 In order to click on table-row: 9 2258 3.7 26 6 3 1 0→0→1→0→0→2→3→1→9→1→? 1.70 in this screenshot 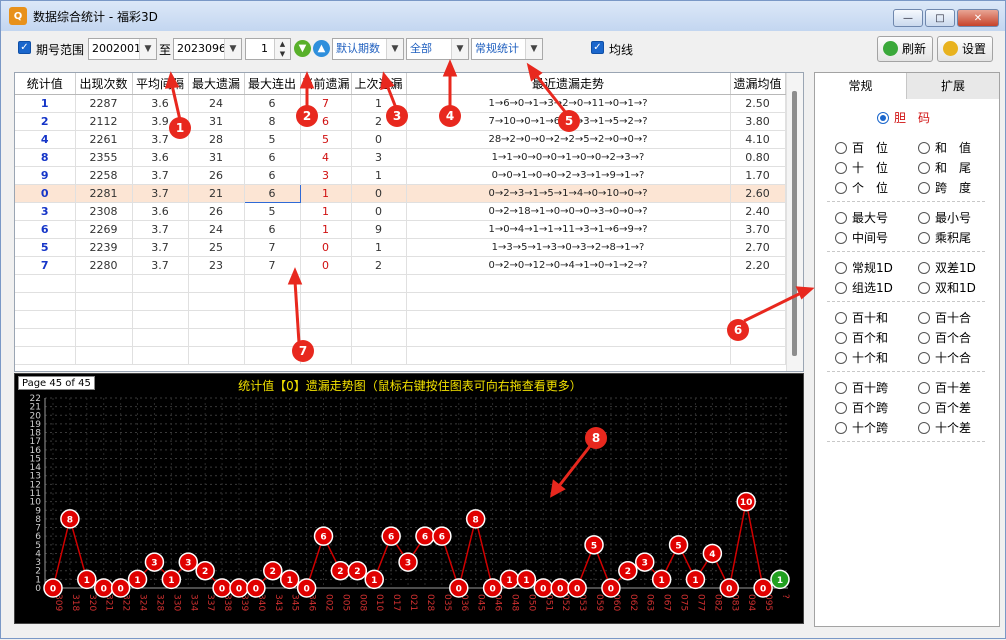, I will do `click(400, 175)`.